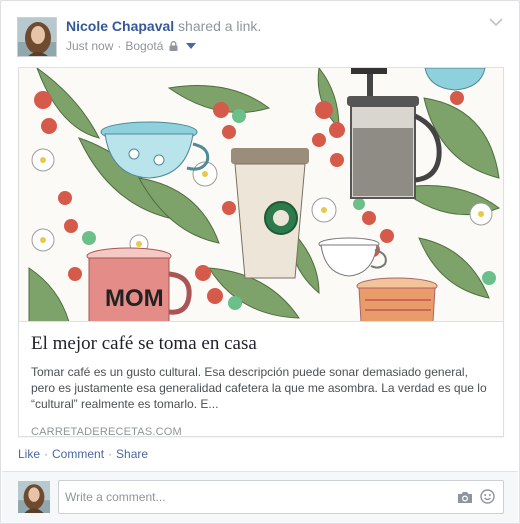 Image resolution: width=520 pixels, height=524 pixels. Describe the element at coordinates (120, 26) in the screenshot. I see `author-name: Nicole Chapaval` at that location.